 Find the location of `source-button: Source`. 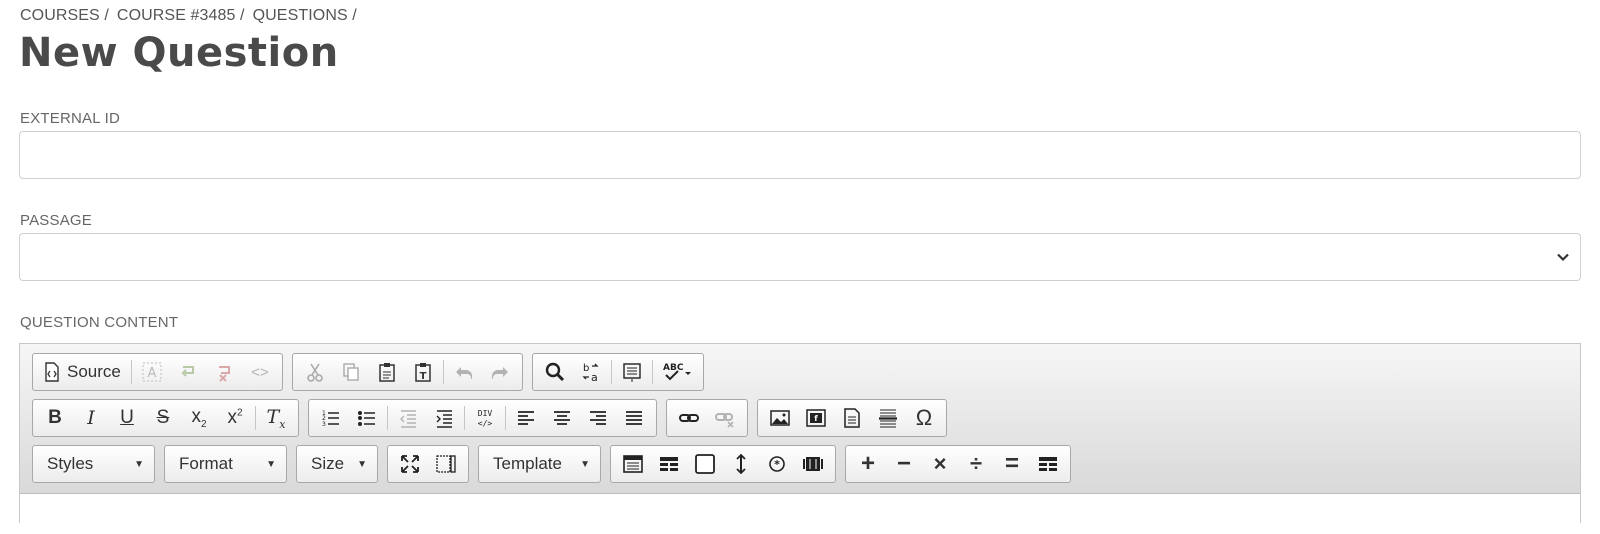

source-button: Source is located at coordinates (83, 372).